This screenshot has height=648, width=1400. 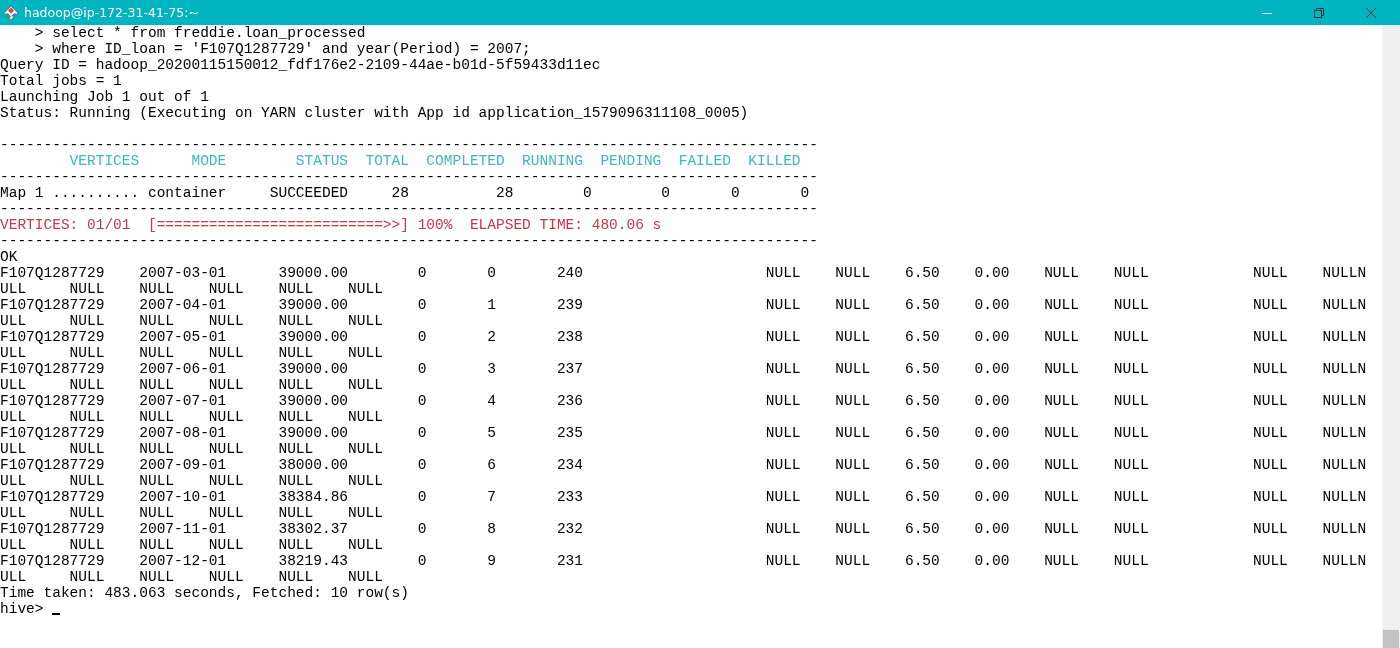 I want to click on terminal-line: F107Q1287729 2007-11-01 38302.37 0 8 232 NULL NULL 6.50 0.00 NULL NULL NULL NULLN, so click(x=683, y=529).